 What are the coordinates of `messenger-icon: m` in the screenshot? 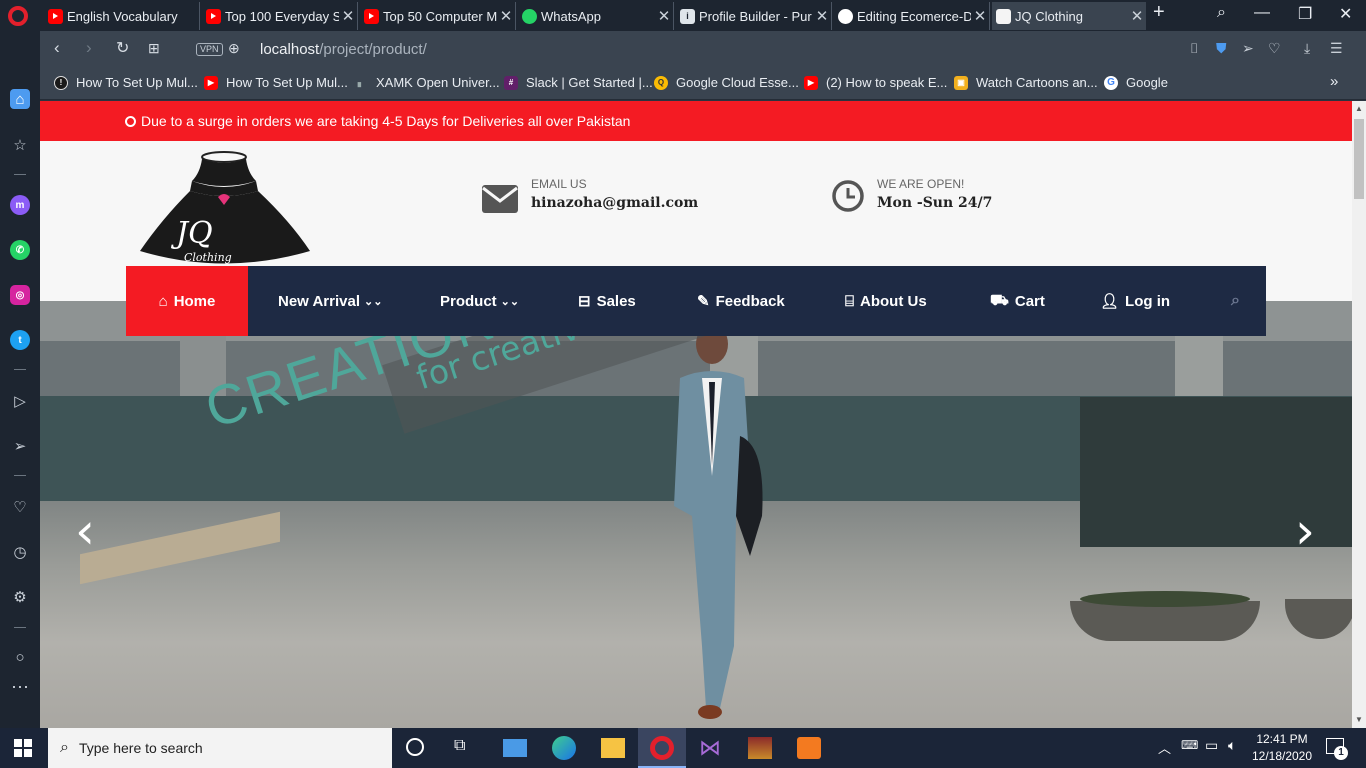 It's located at (20, 205).